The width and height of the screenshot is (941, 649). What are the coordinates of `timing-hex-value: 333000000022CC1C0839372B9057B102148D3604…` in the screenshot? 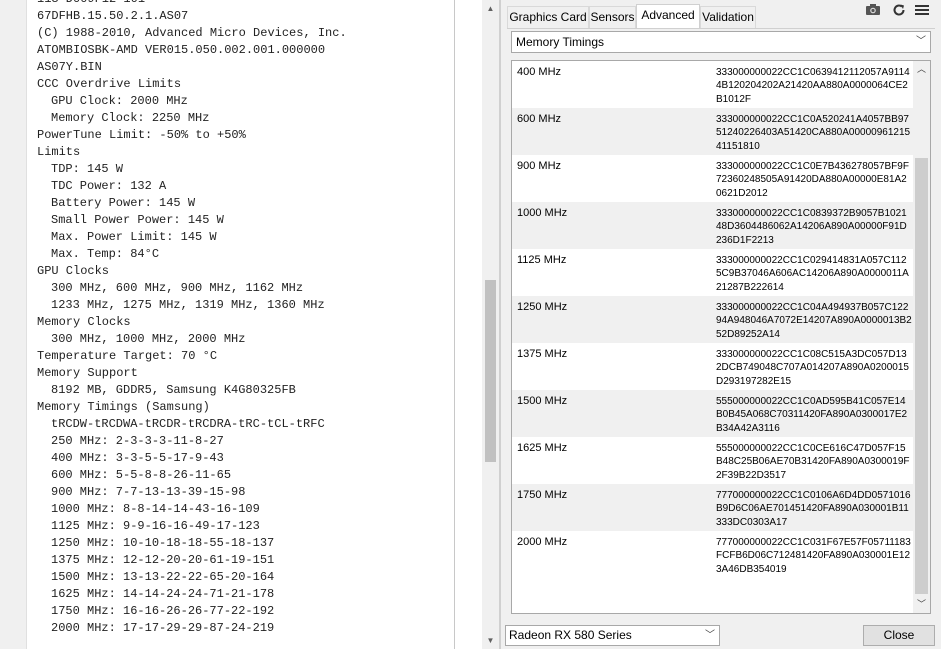 It's located at (811, 227).